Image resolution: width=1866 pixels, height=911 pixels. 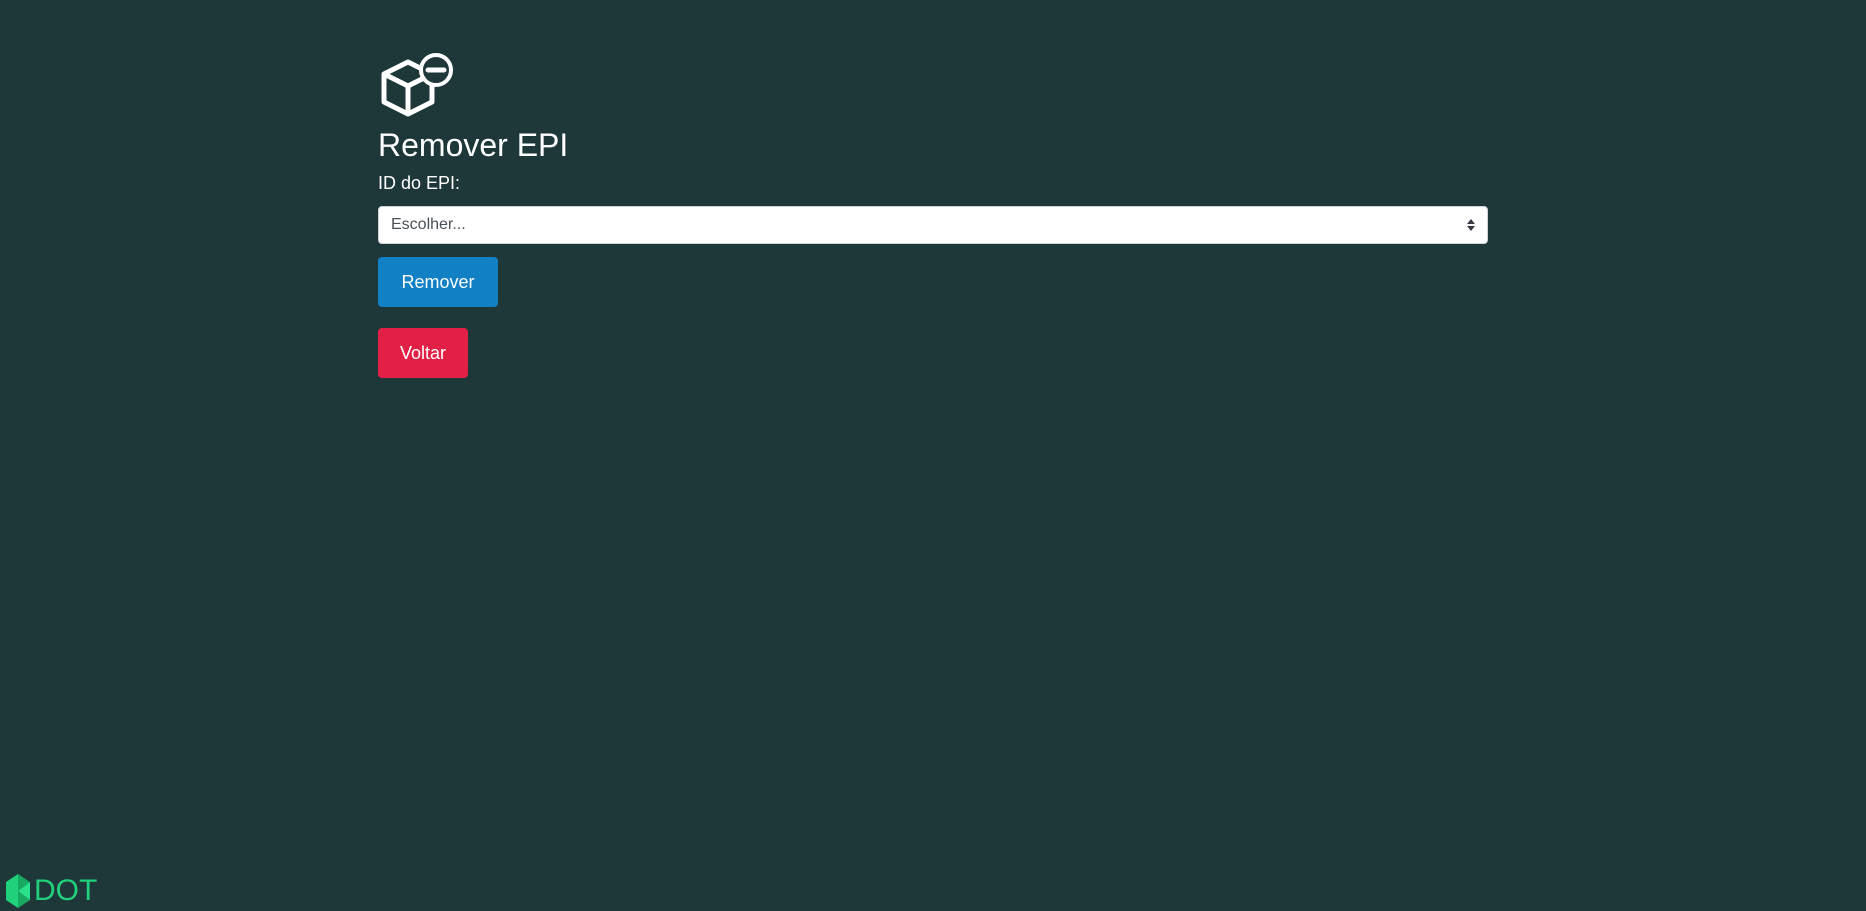 What do you see at coordinates (1471, 225) in the screenshot?
I see `select-arrows-icon` at bounding box center [1471, 225].